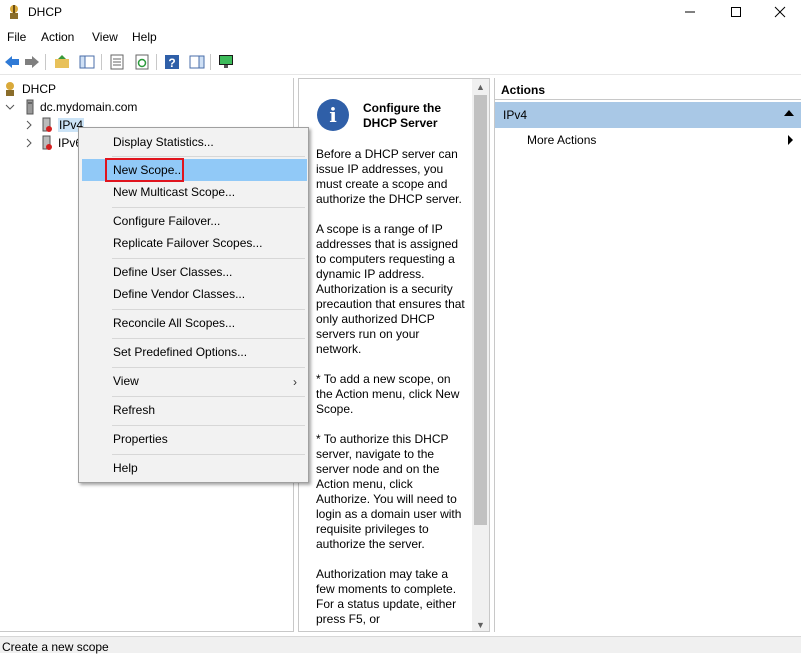  Describe the element at coordinates (226, 62) in the screenshot. I see `monitor-icon` at that location.